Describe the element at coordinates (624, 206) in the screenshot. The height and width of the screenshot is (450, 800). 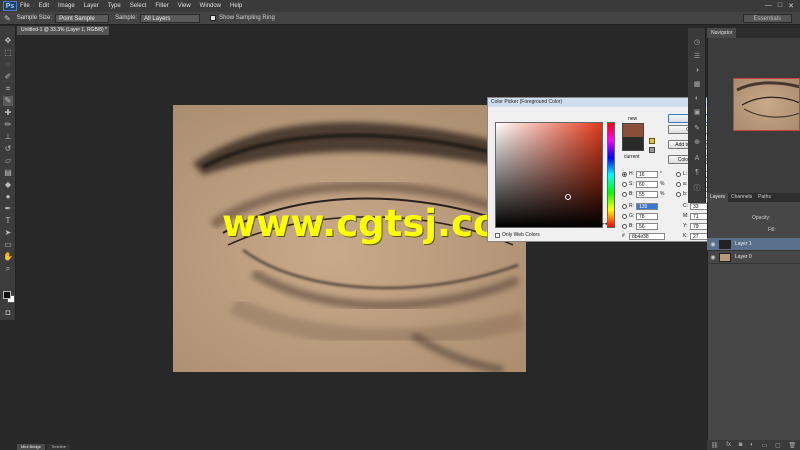
I see `red-radio` at that location.